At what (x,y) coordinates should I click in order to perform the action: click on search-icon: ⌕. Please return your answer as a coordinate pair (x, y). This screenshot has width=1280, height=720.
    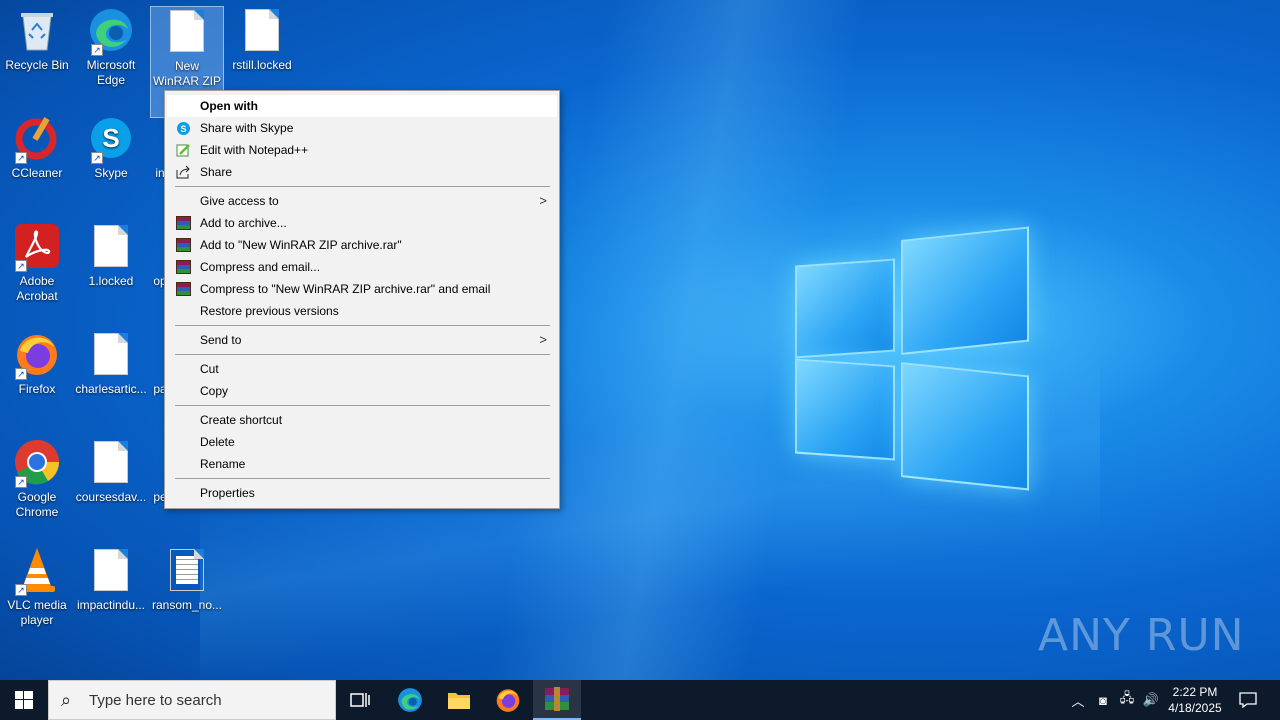
    Looking at the image, I should click on (66, 700).